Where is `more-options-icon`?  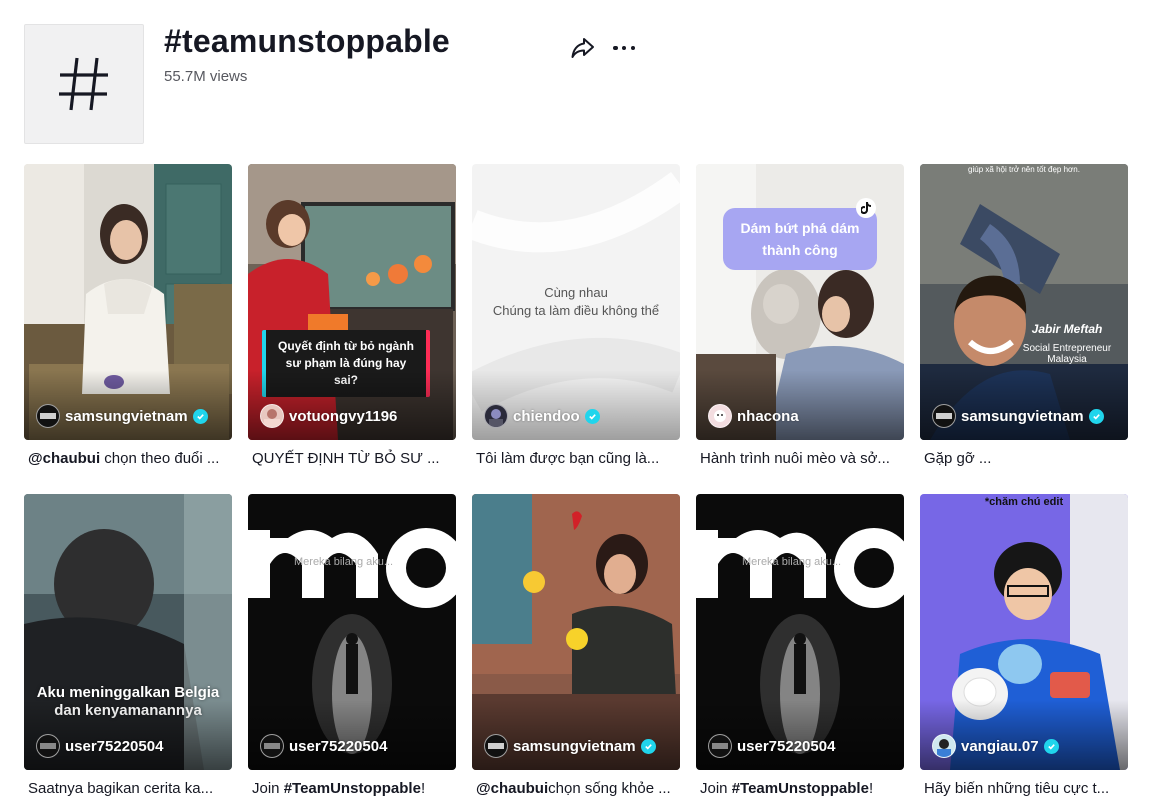
more-options-icon is located at coordinates (615, 48).